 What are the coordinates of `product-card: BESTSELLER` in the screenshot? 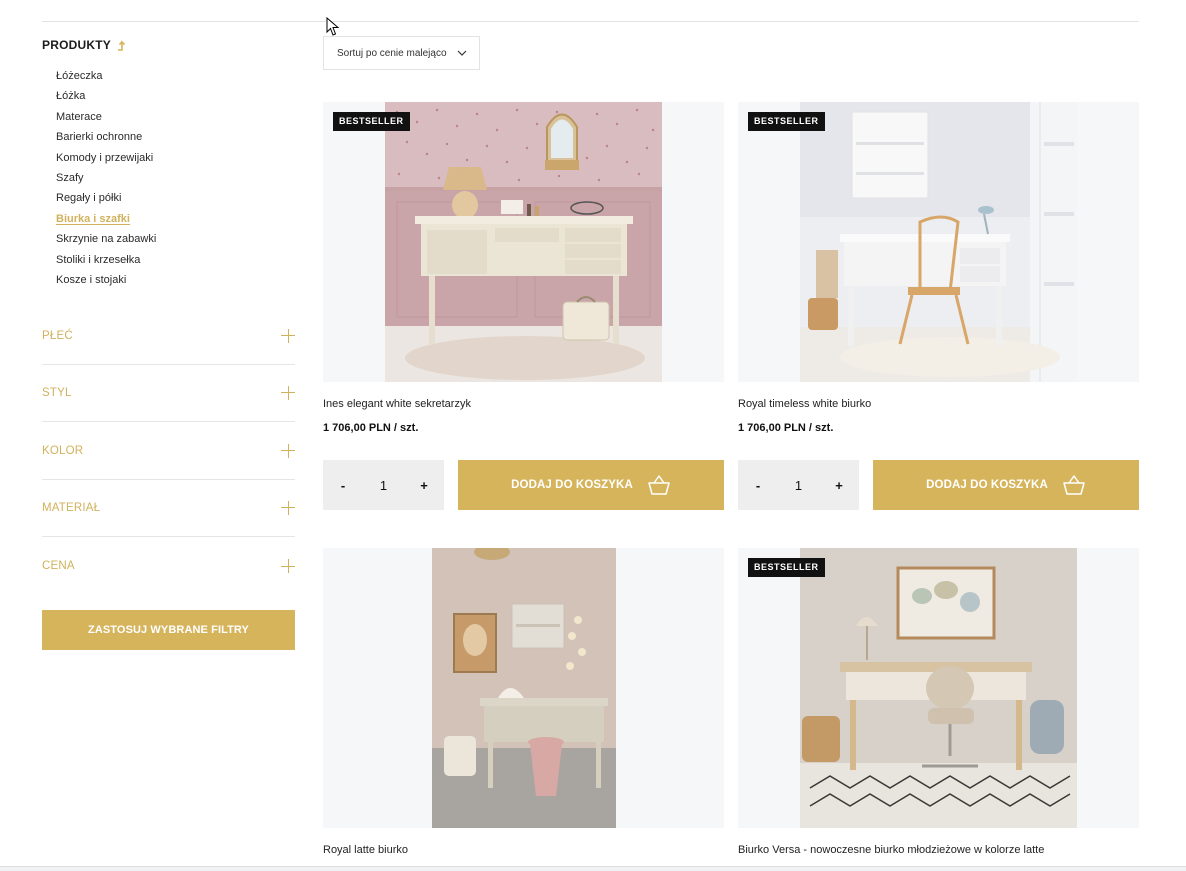 It's located at (938, 703).